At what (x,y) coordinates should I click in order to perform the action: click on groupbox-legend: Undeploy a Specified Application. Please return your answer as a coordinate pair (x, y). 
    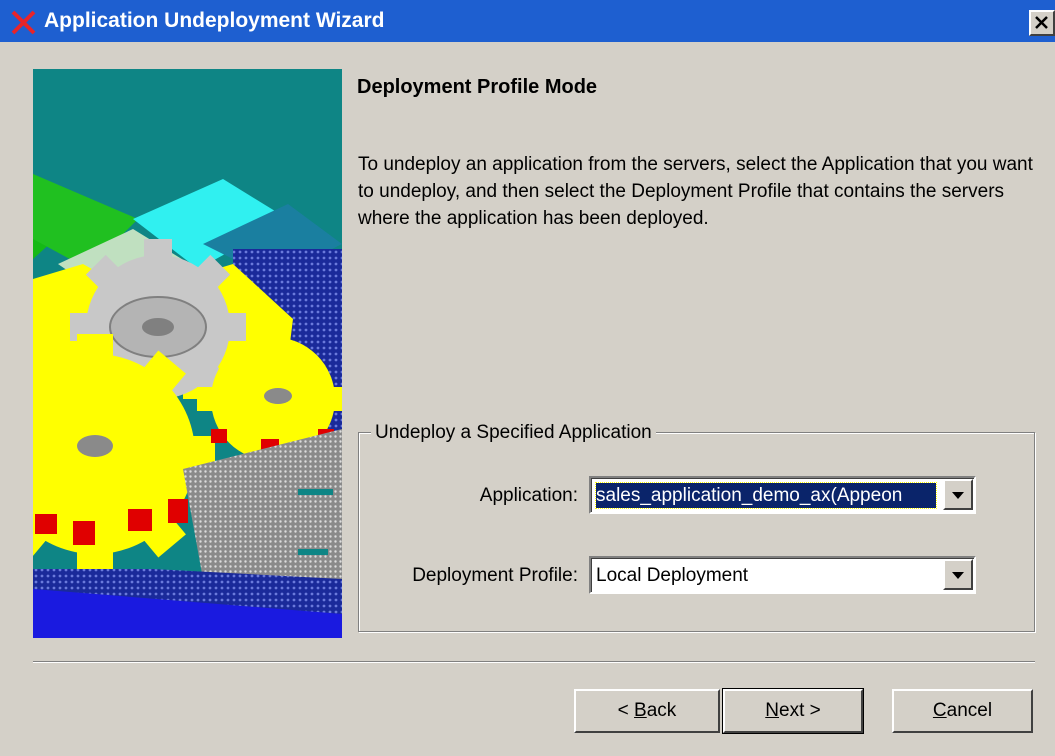
    Looking at the image, I should click on (513, 433).